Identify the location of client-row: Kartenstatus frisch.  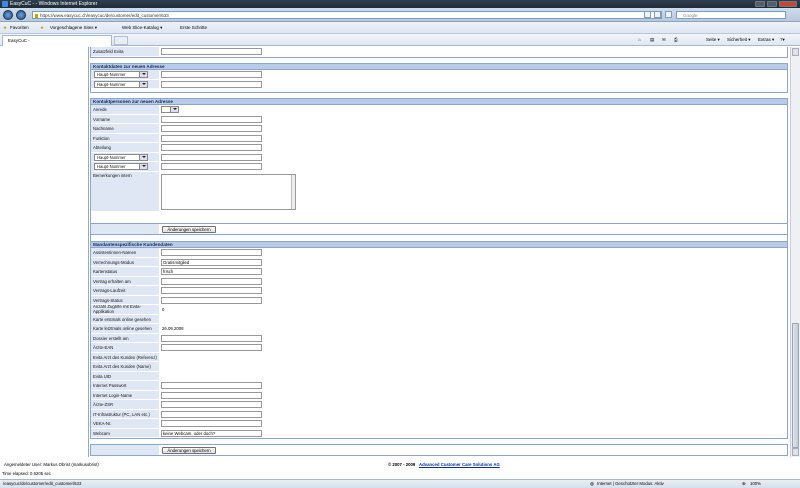
(439, 272).